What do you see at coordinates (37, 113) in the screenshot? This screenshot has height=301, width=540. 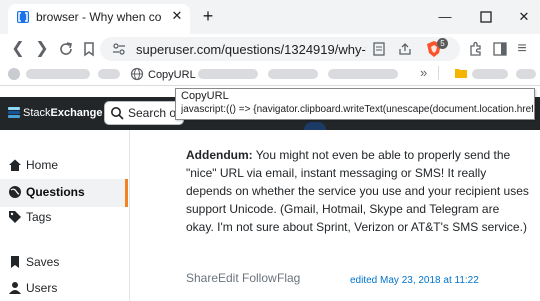 I see `logo-stack: Stack` at bounding box center [37, 113].